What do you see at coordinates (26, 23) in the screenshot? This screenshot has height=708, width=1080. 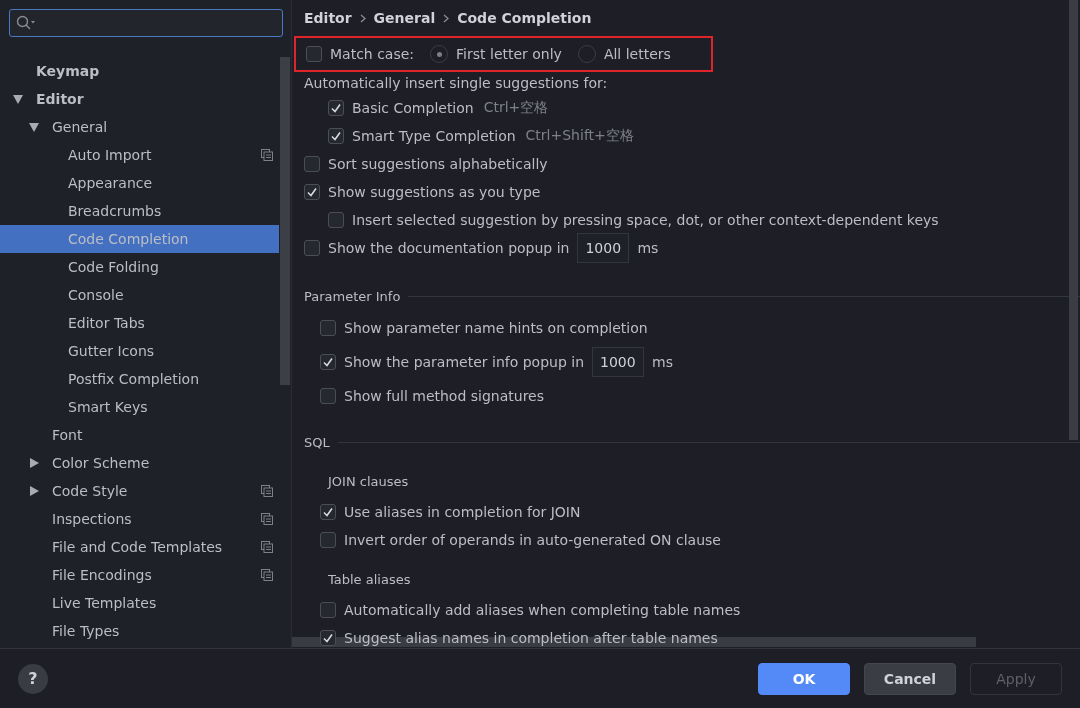 I see `search-icon` at bounding box center [26, 23].